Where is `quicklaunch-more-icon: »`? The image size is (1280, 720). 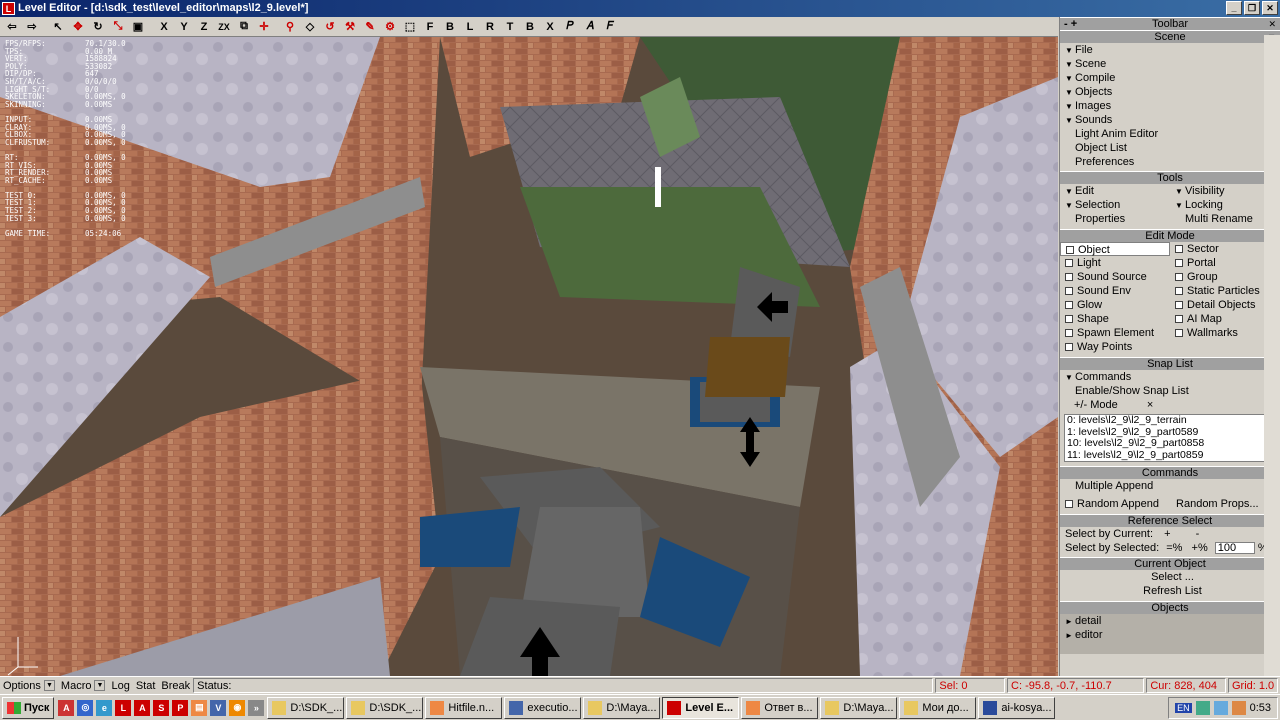 quicklaunch-more-icon: » is located at coordinates (256, 707).